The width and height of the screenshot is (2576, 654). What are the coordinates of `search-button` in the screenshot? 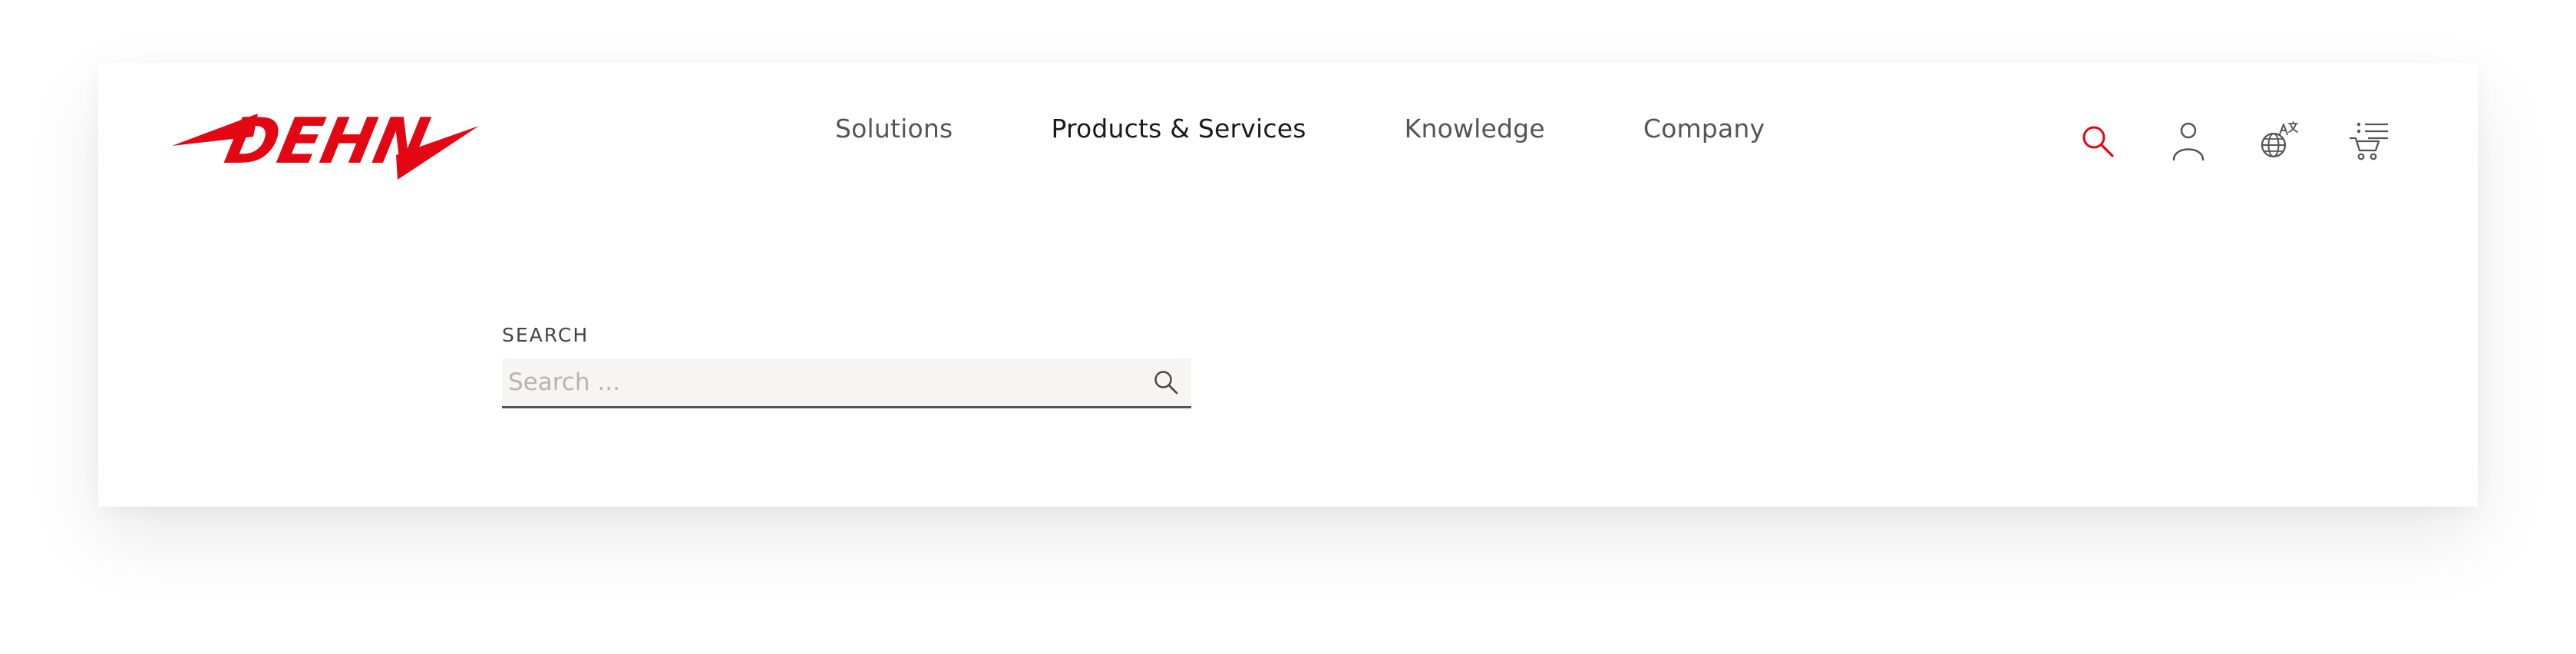 It's located at (2098, 141).